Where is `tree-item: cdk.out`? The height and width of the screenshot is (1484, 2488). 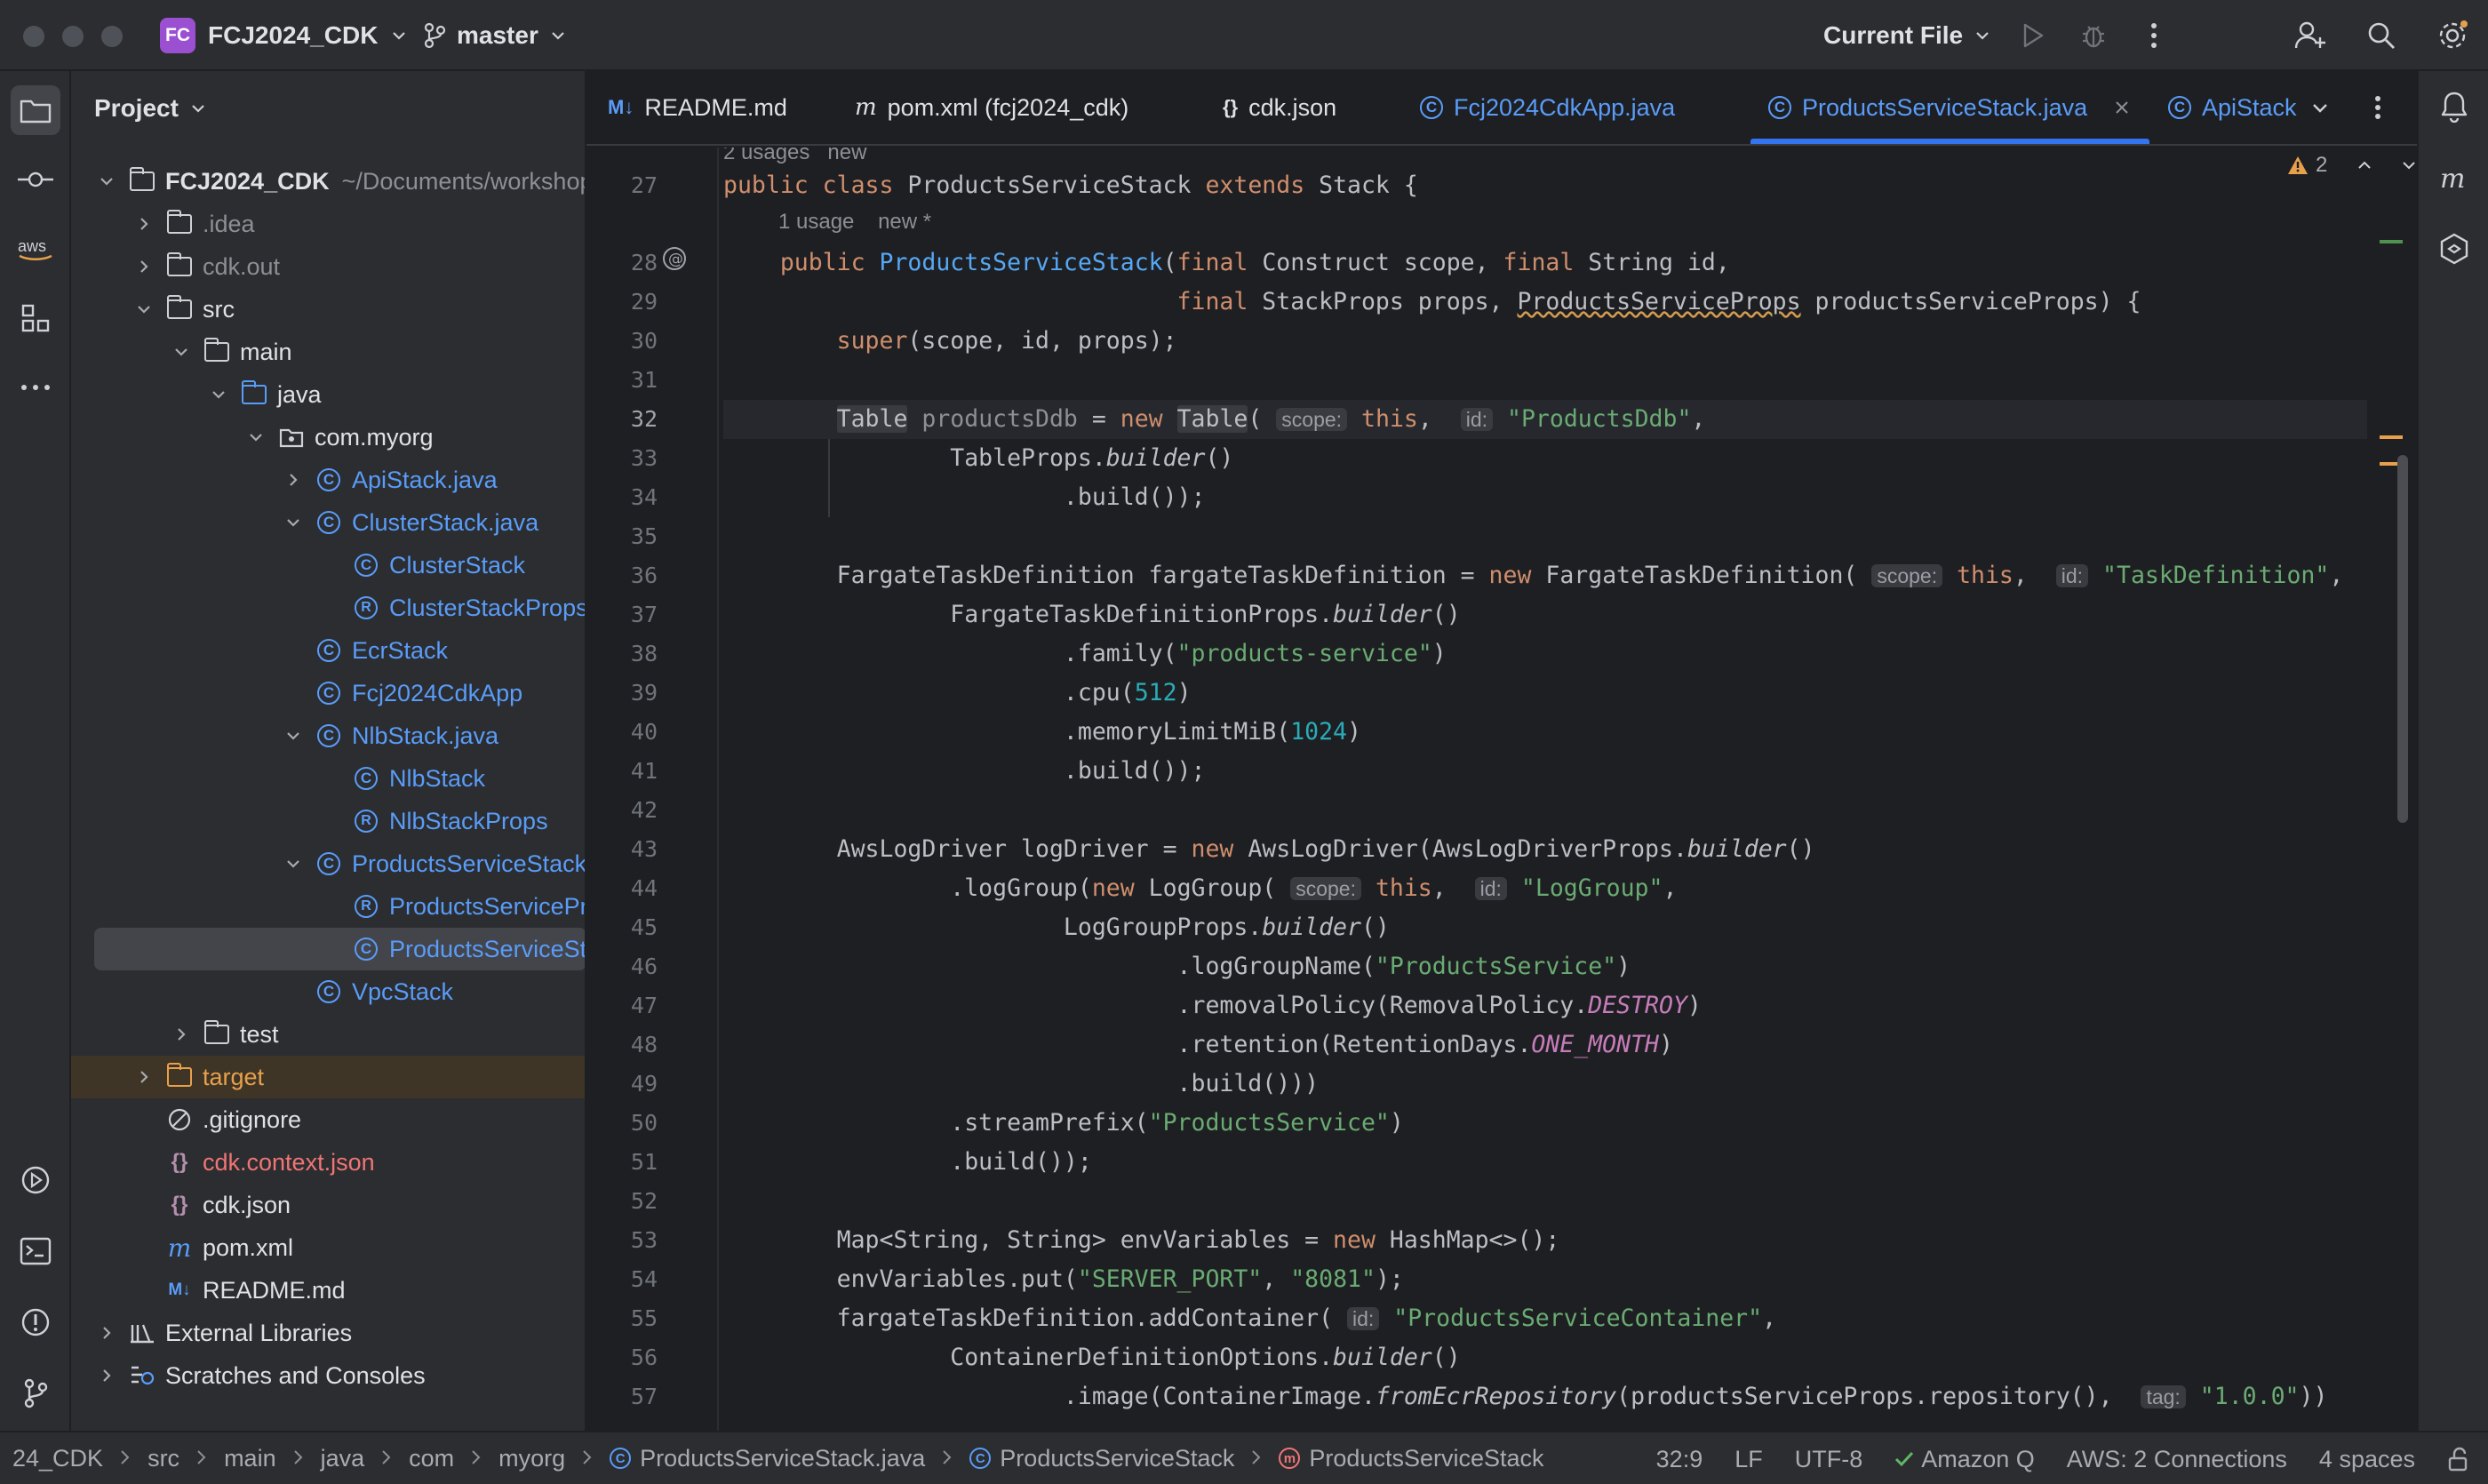 tree-item: cdk.out is located at coordinates (328, 267).